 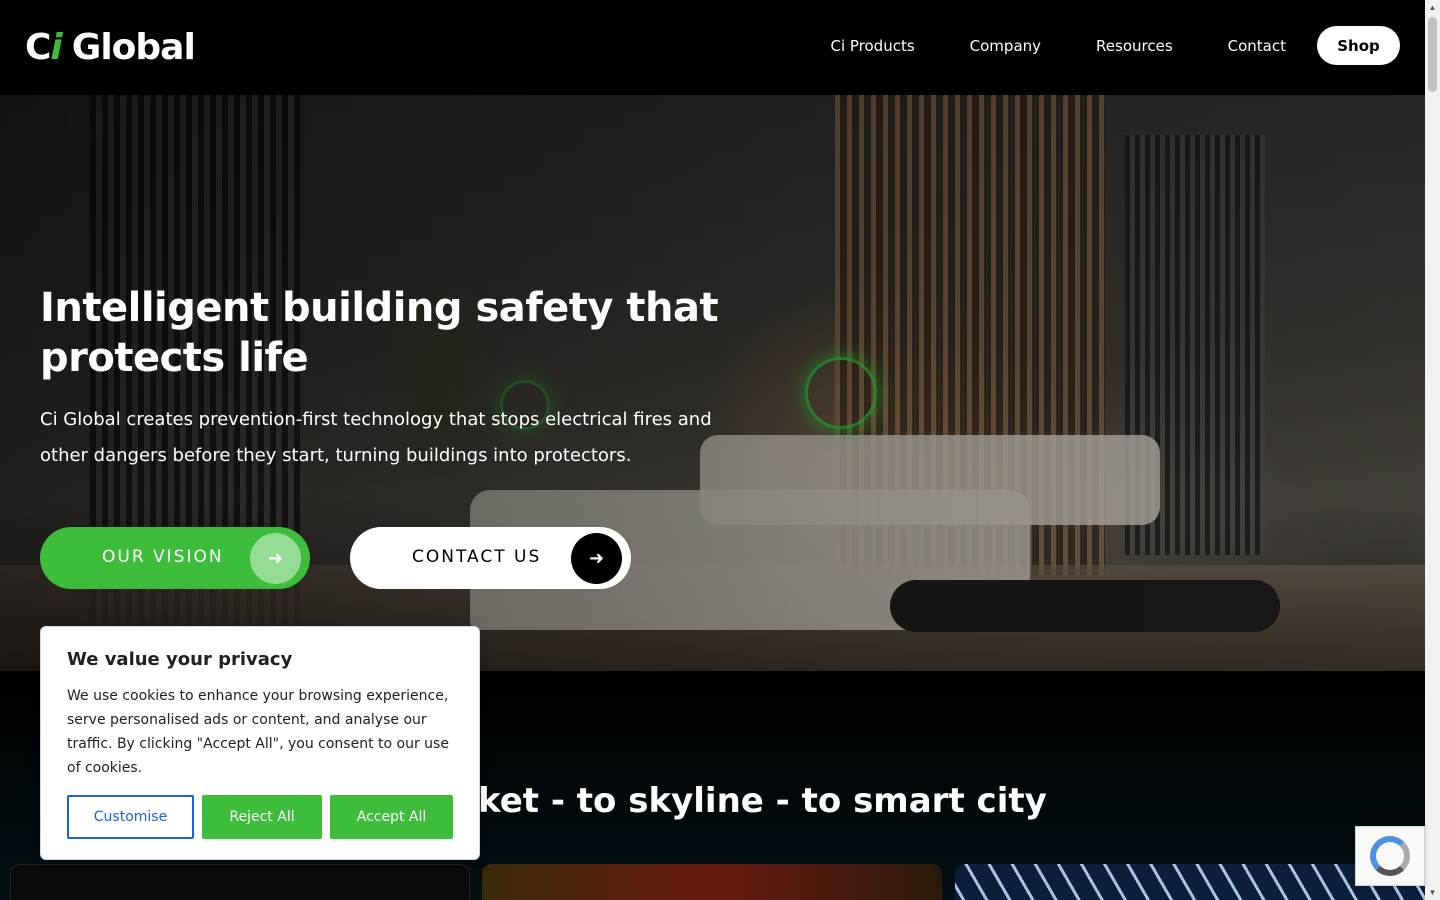 I want to click on reject-all-button: Reject All, so click(x=262, y=817).